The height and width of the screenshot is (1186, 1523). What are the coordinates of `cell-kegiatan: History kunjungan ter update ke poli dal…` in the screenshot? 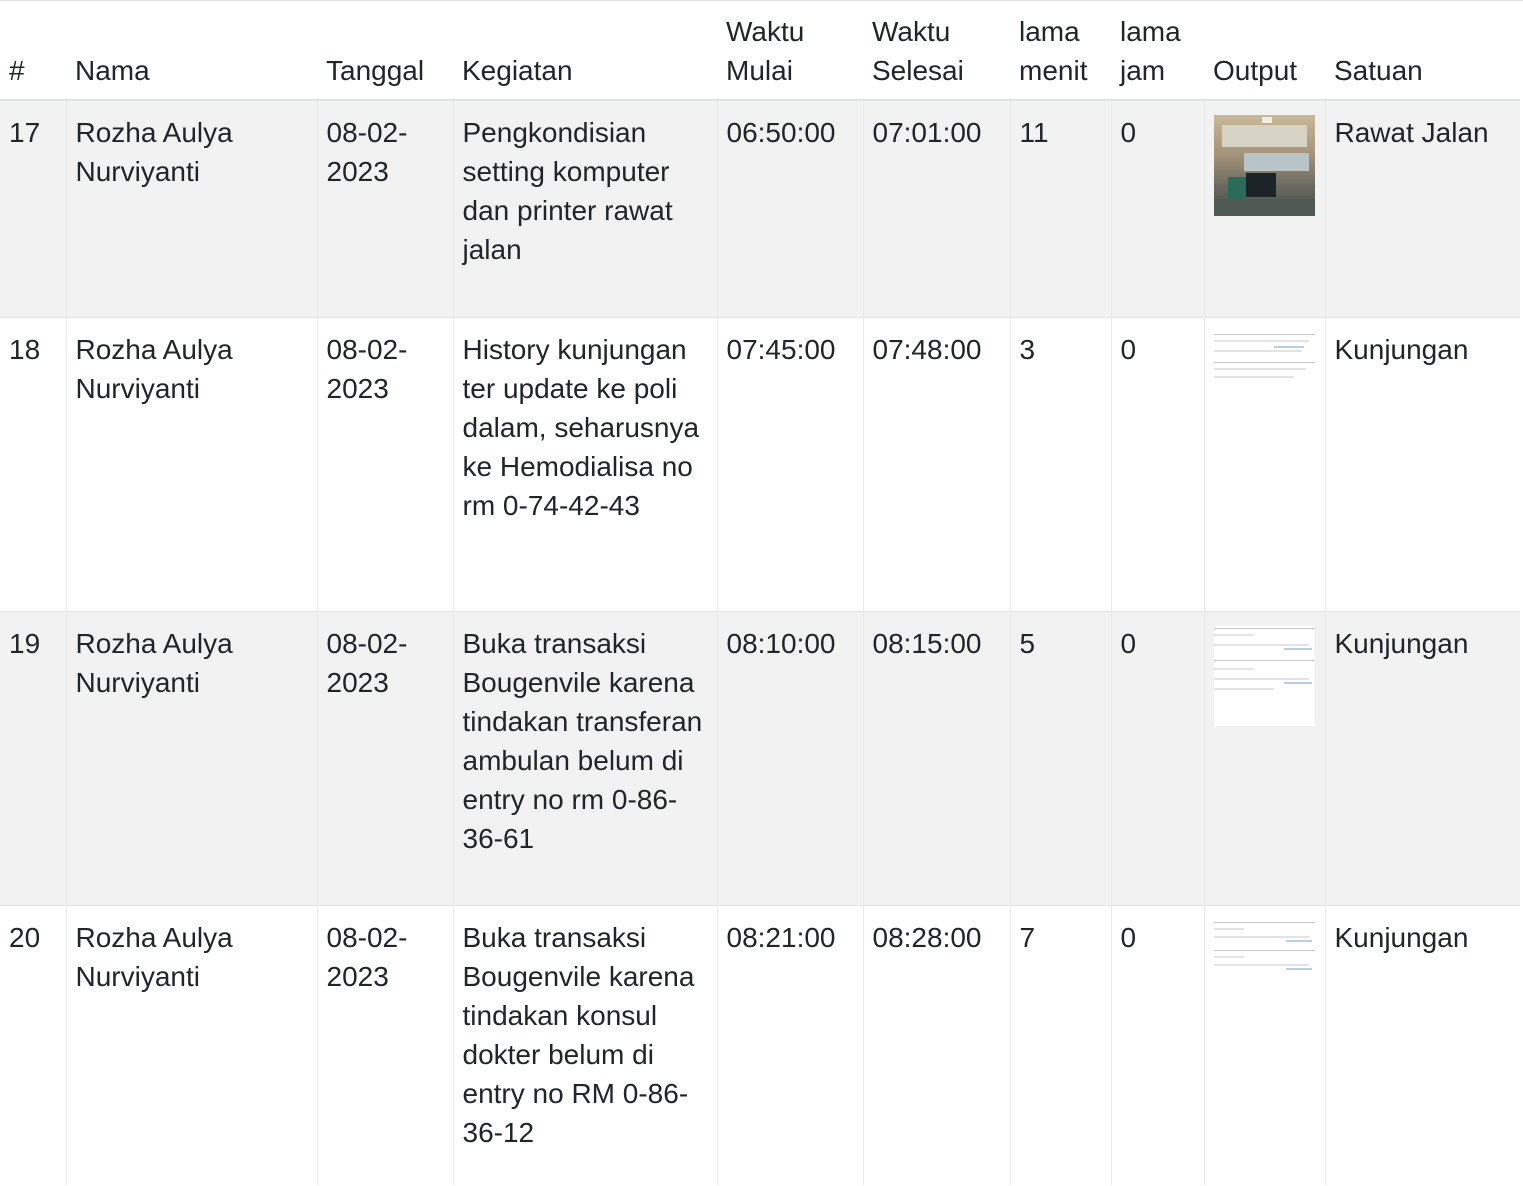 It's located at (584, 463).